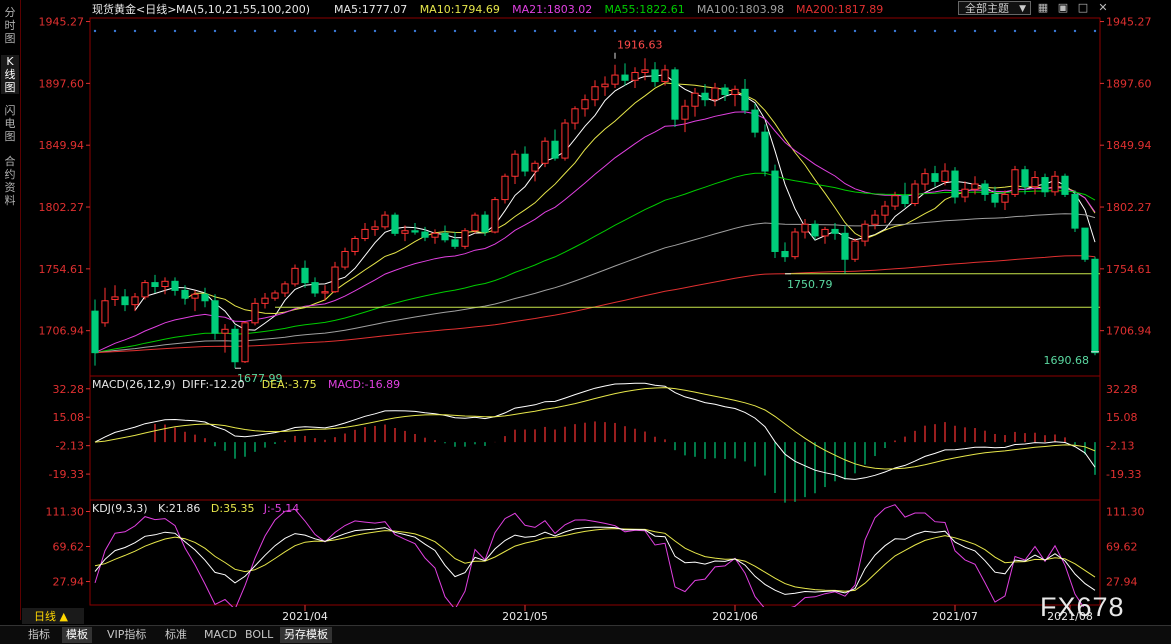 This screenshot has height=644, width=1171. I want to click on kdj-ytick-label-left: 27.94, so click(69, 582).